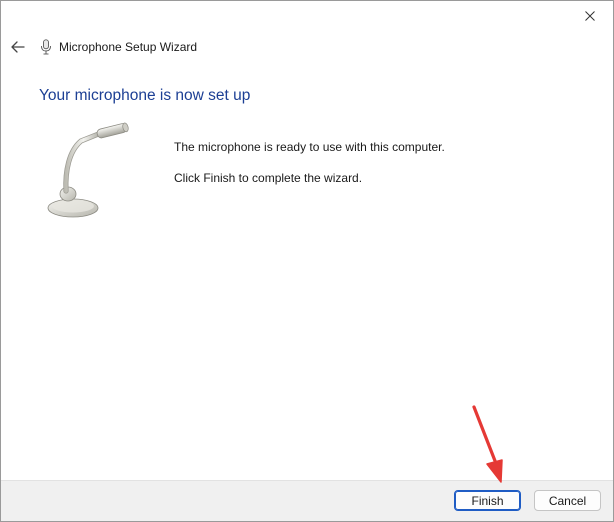 The image size is (614, 522). I want to click on back-arrow-icon, so click(18, 47).